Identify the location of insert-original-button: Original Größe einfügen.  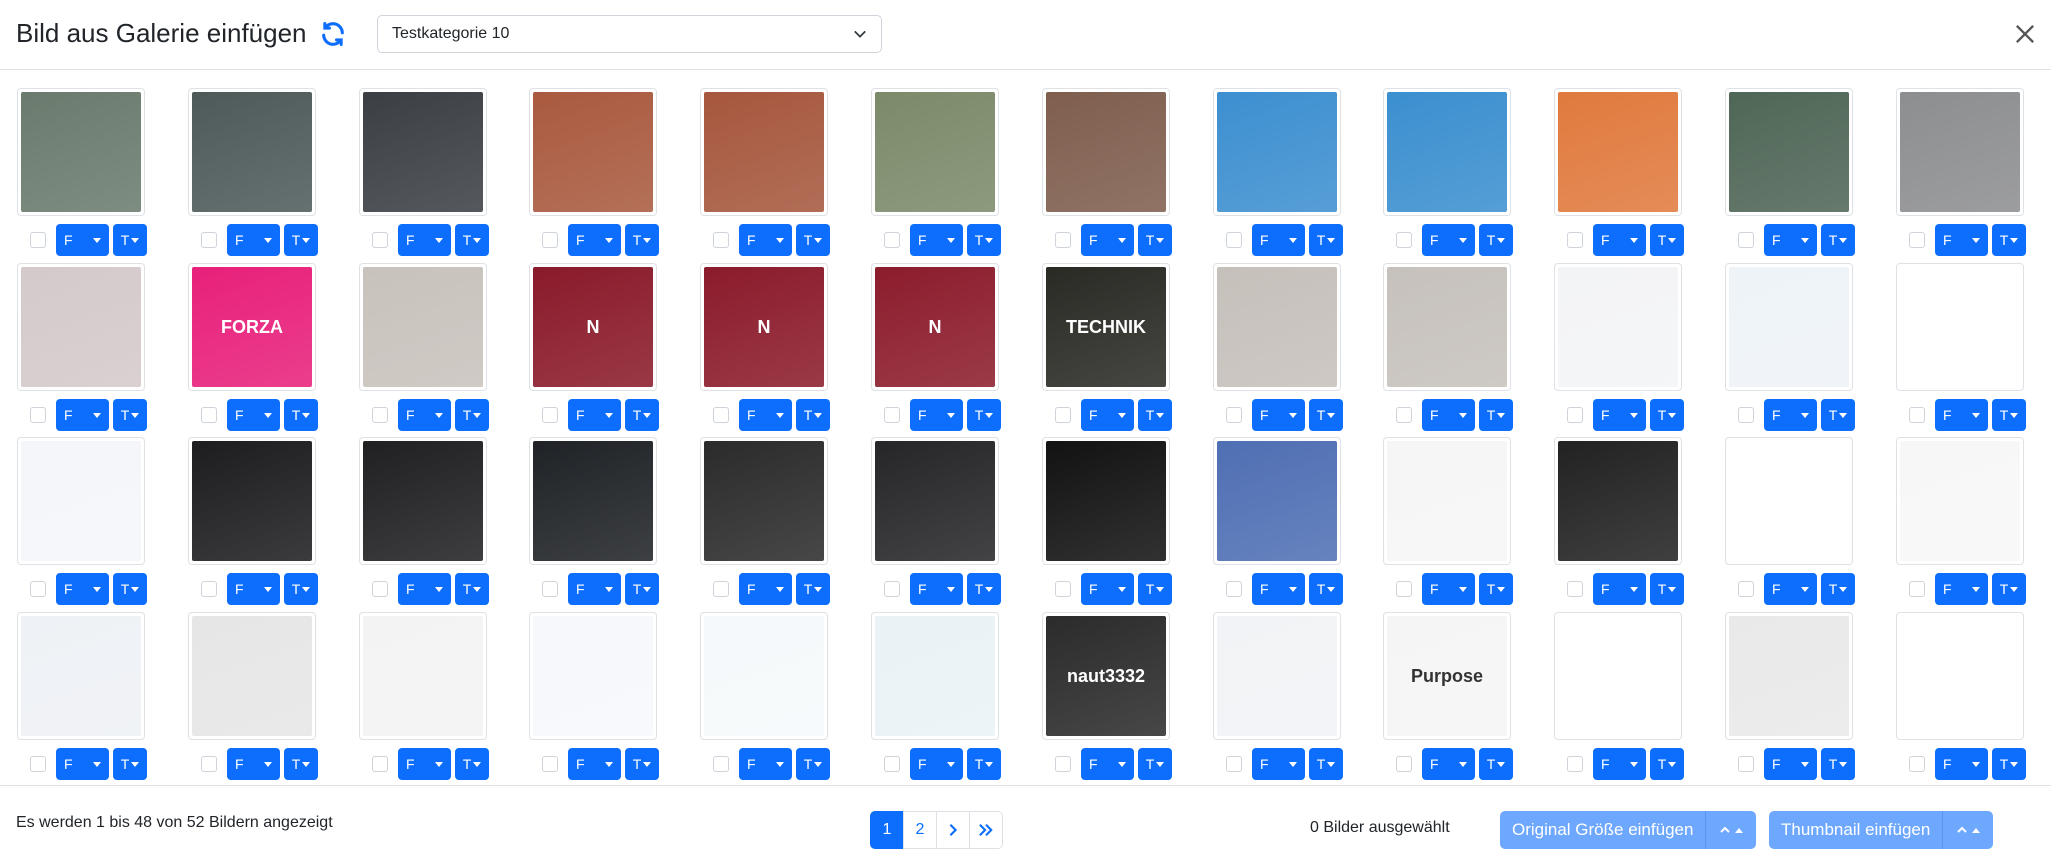
(1628, 830).